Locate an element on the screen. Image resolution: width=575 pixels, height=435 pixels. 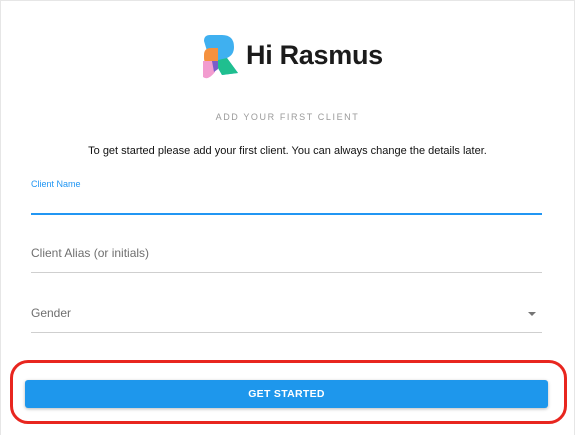
client-name-label: Client Name is located at coordinates (56, 184).